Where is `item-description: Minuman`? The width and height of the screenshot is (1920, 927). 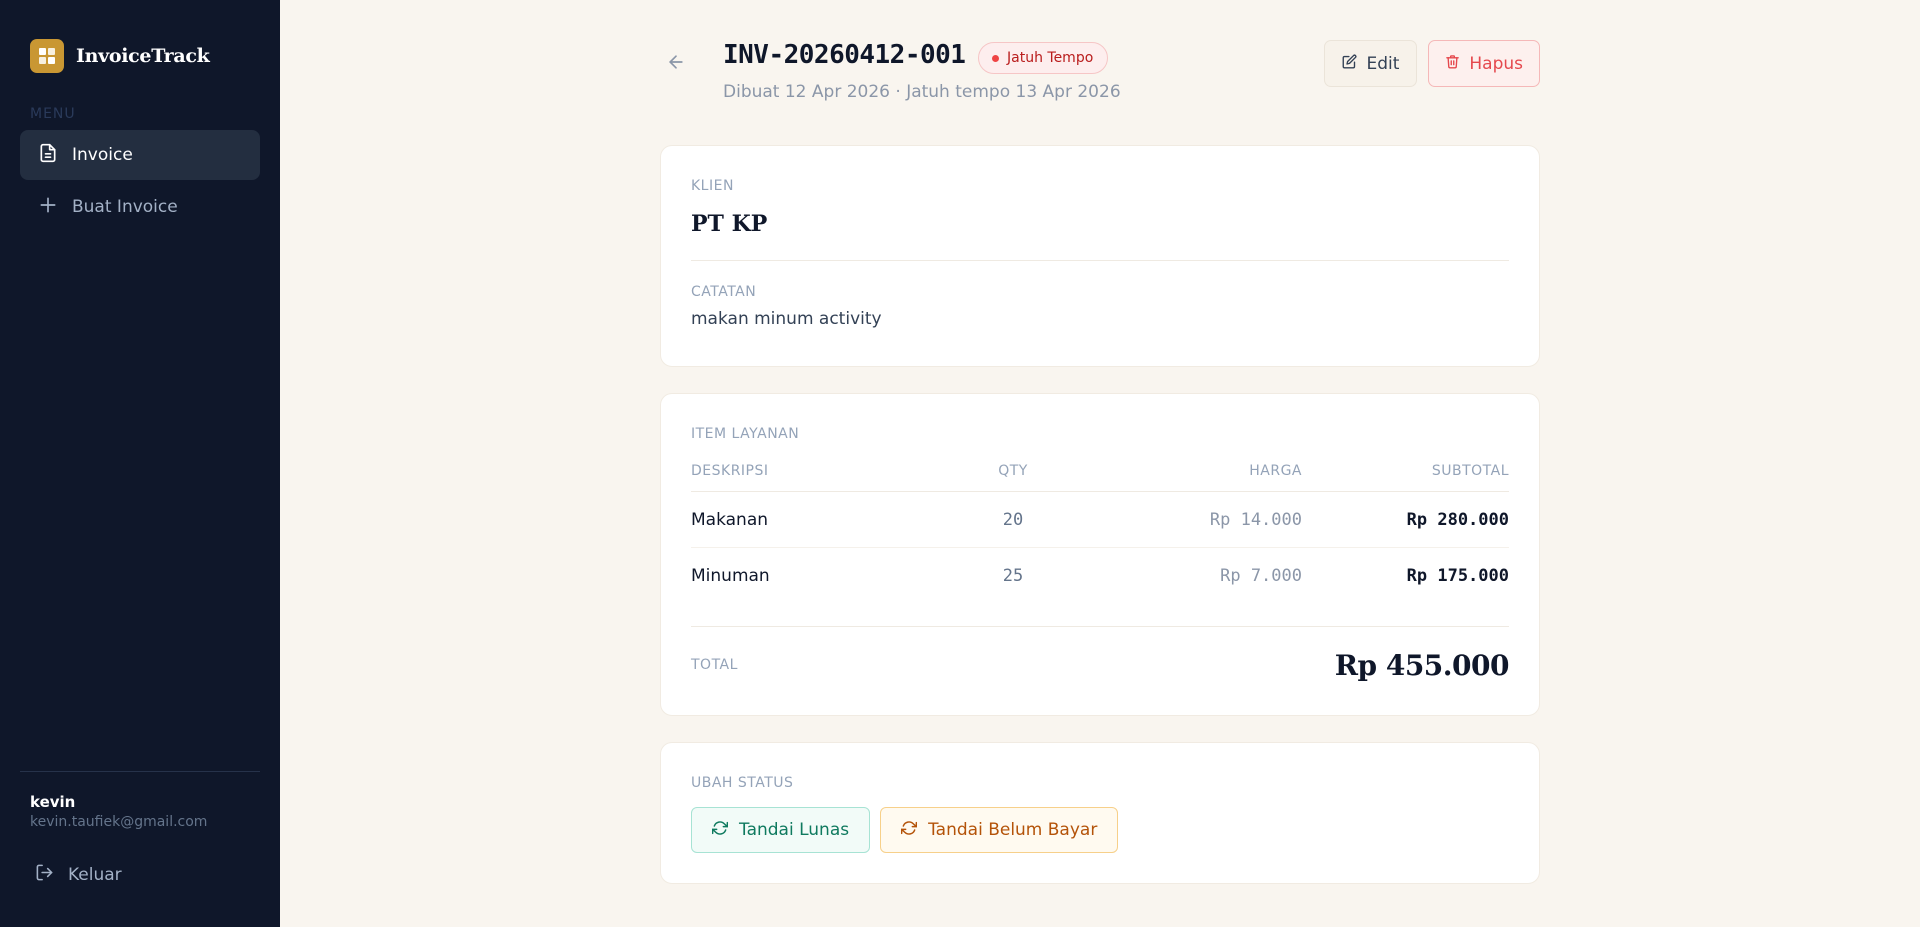 item-description: Minuman is located at coordinates (730, 575).